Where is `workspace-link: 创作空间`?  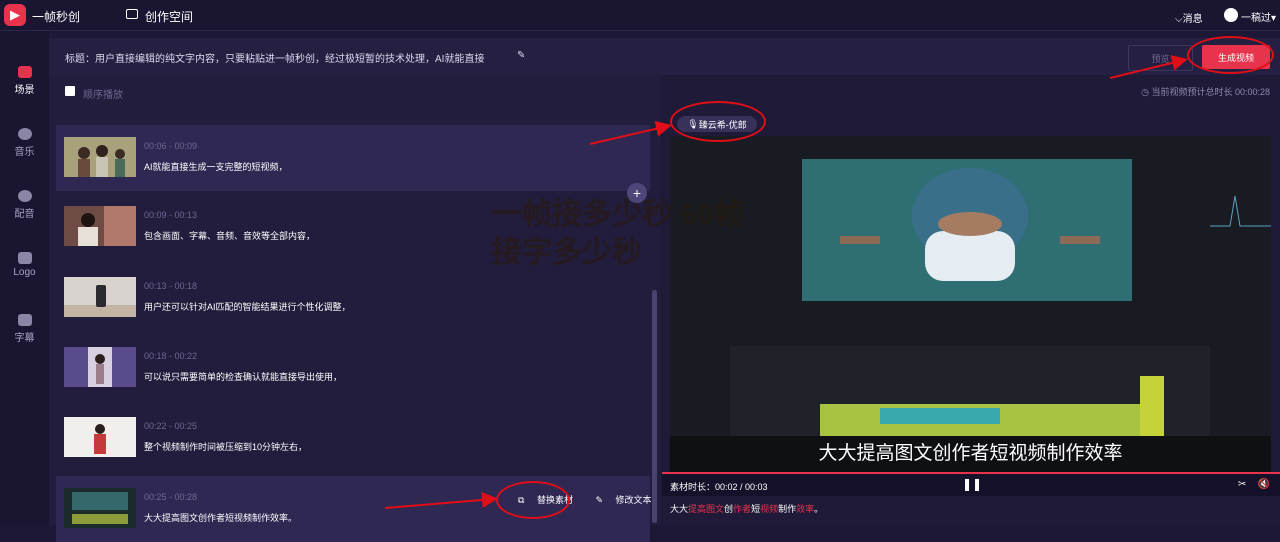
workspace-link: 创作空间 is located at coordinates (169, 16).